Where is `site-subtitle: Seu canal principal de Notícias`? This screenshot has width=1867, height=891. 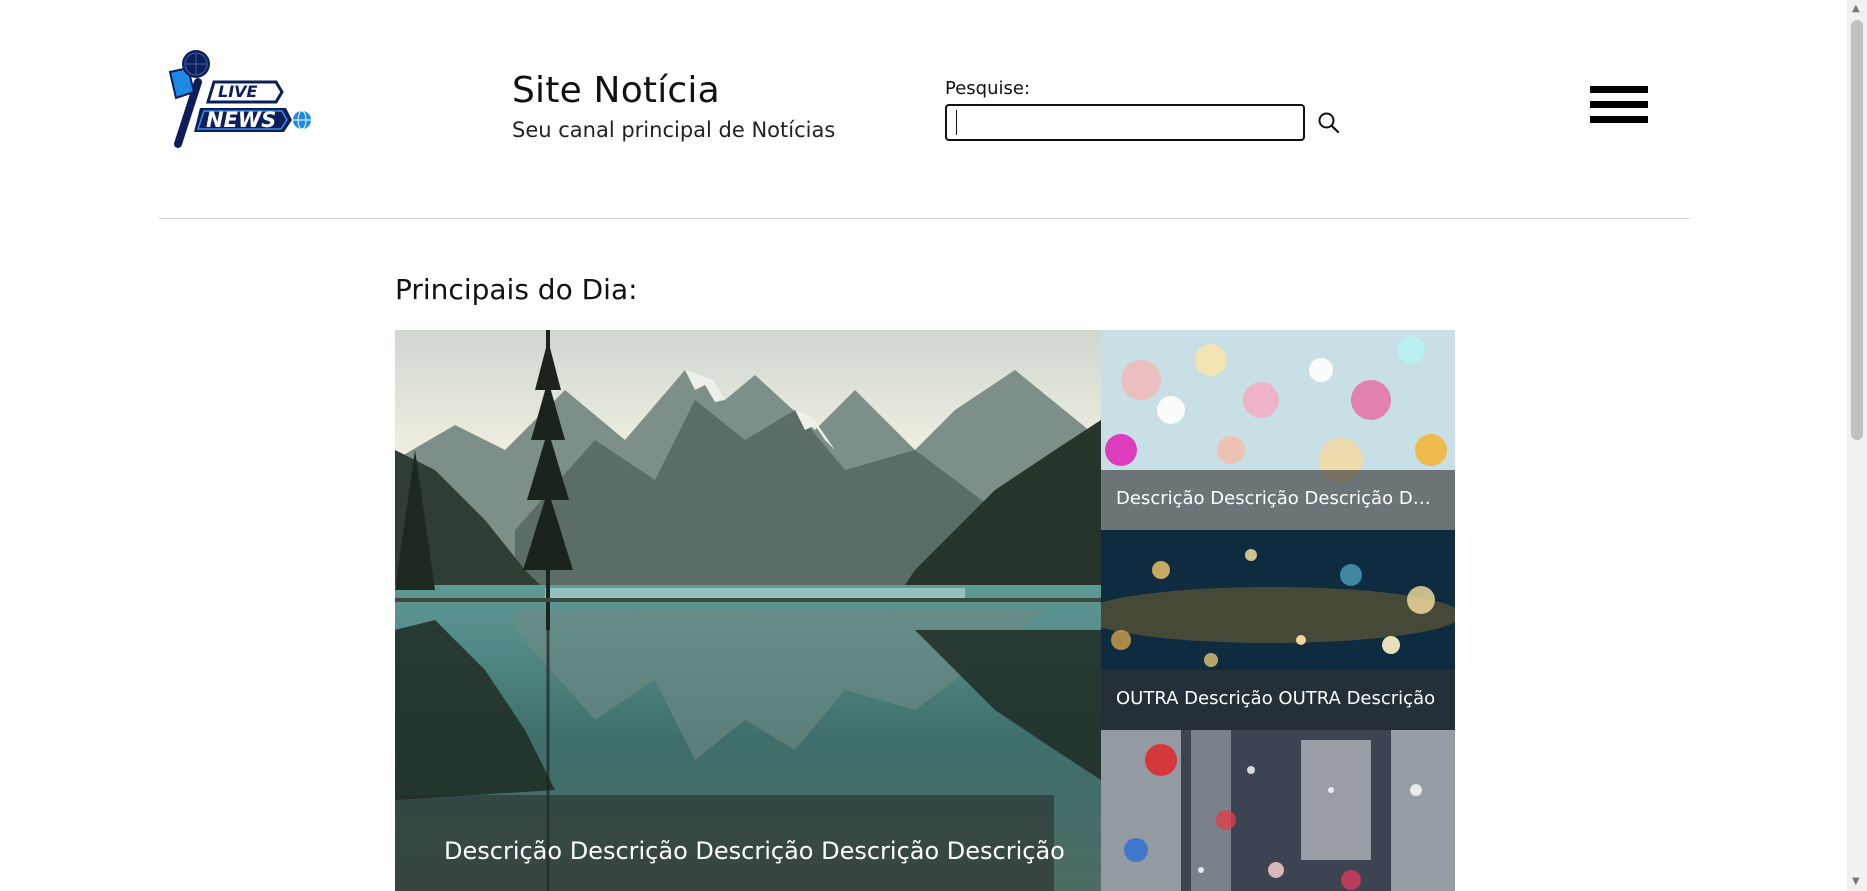
site-subtitle: Seu canal principal de Notícias is located at coordinates (674, 130).